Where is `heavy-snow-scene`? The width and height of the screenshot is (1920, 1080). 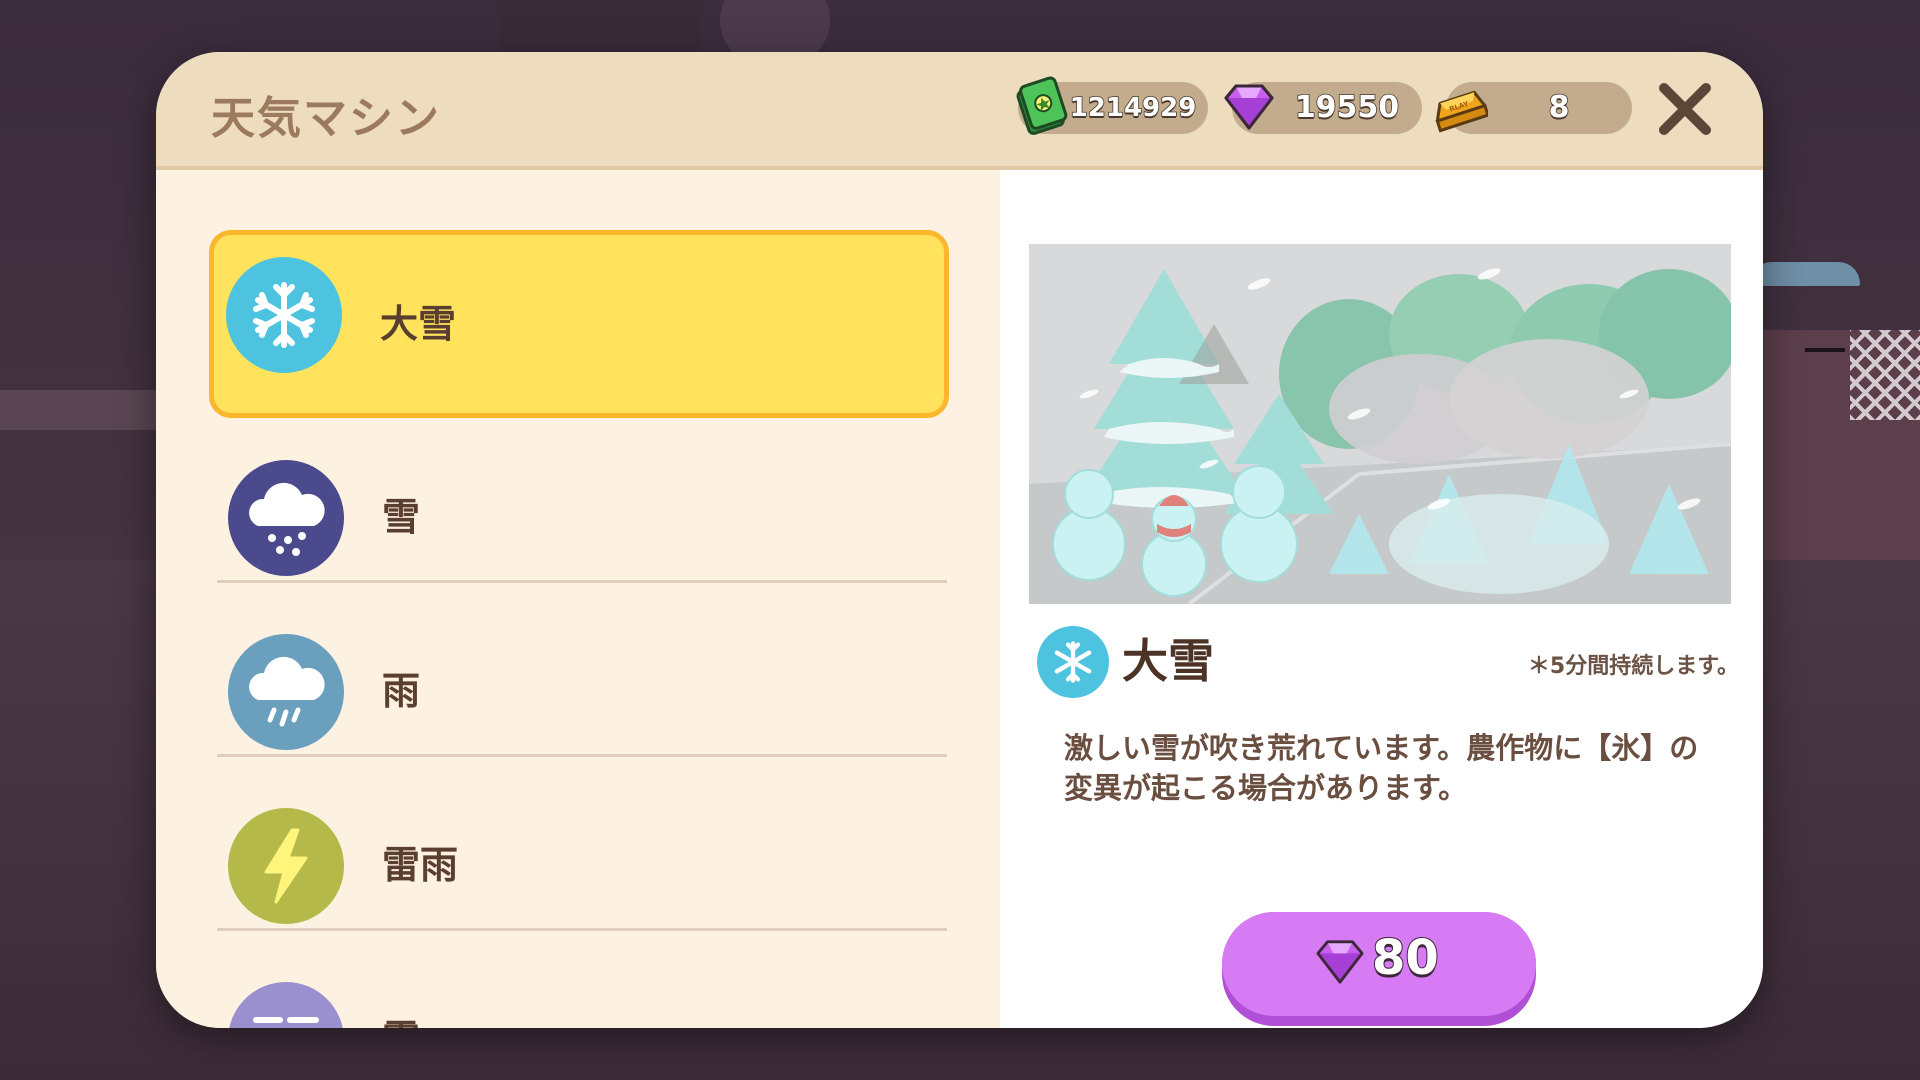 heavy-snow-scene is located at coordinates (1380, 424).